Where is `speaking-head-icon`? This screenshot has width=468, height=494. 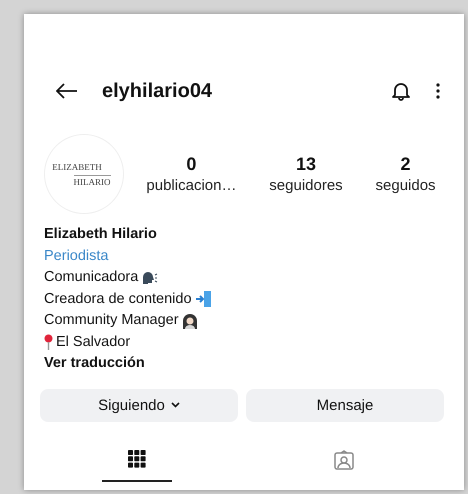 speaking-head-icon is located at coordinates (149, 278).